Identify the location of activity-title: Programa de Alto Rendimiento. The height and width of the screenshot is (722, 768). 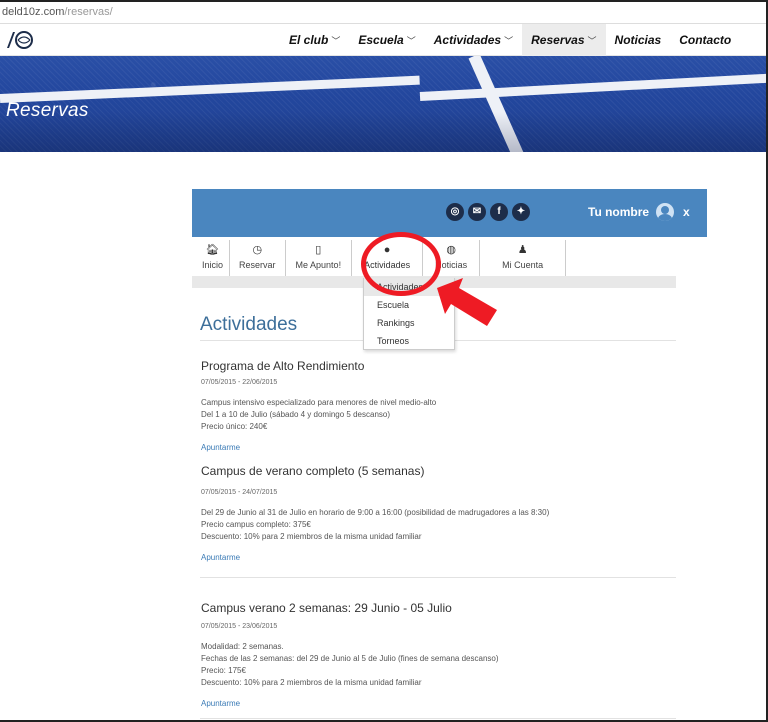
(283, 366).